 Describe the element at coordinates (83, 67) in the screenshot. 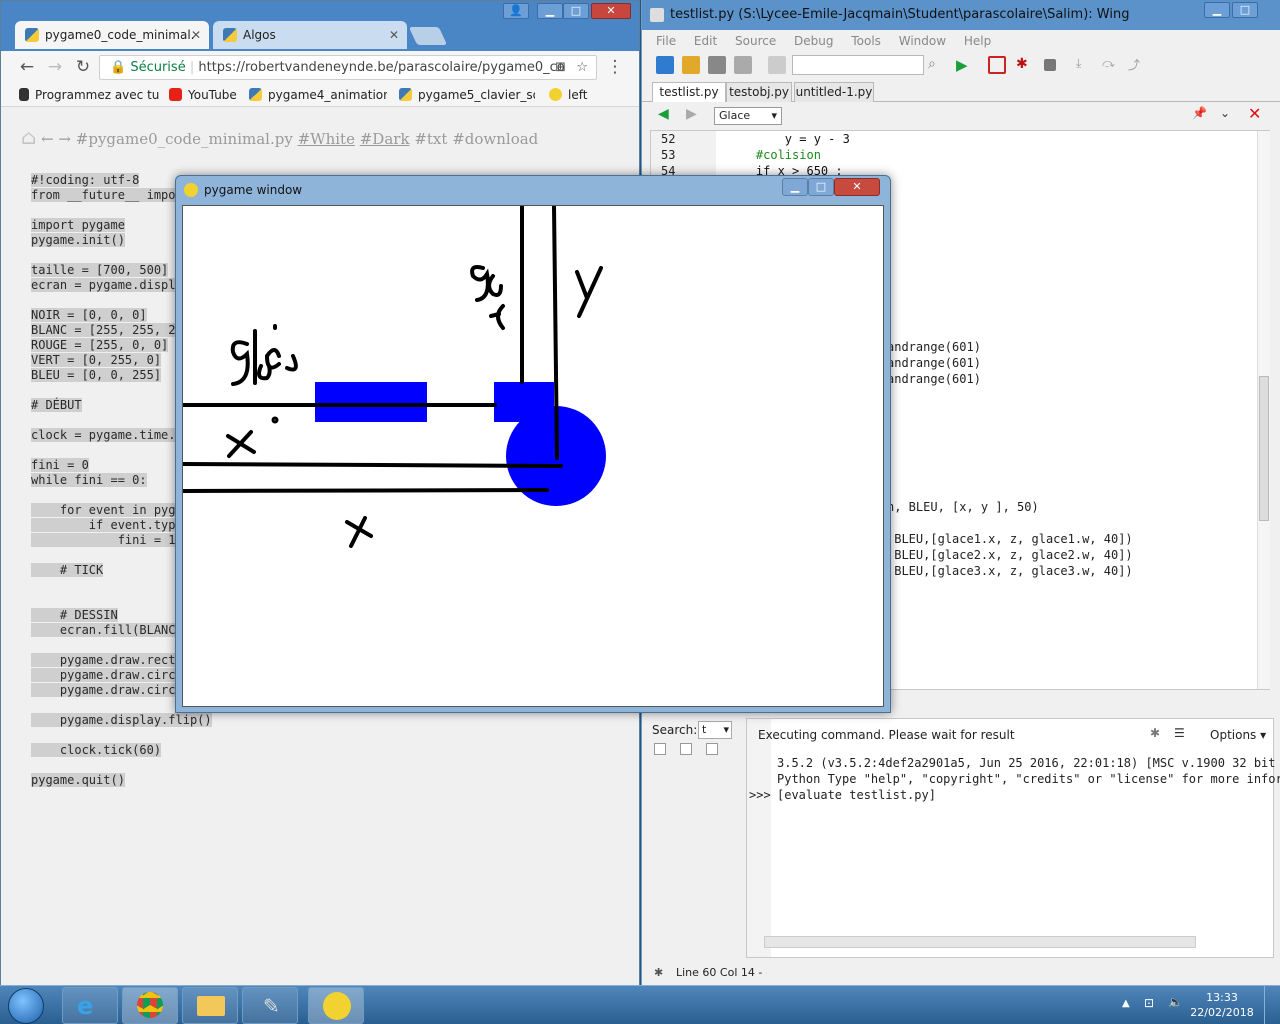

I see `reload-icon: ↻` at that location.